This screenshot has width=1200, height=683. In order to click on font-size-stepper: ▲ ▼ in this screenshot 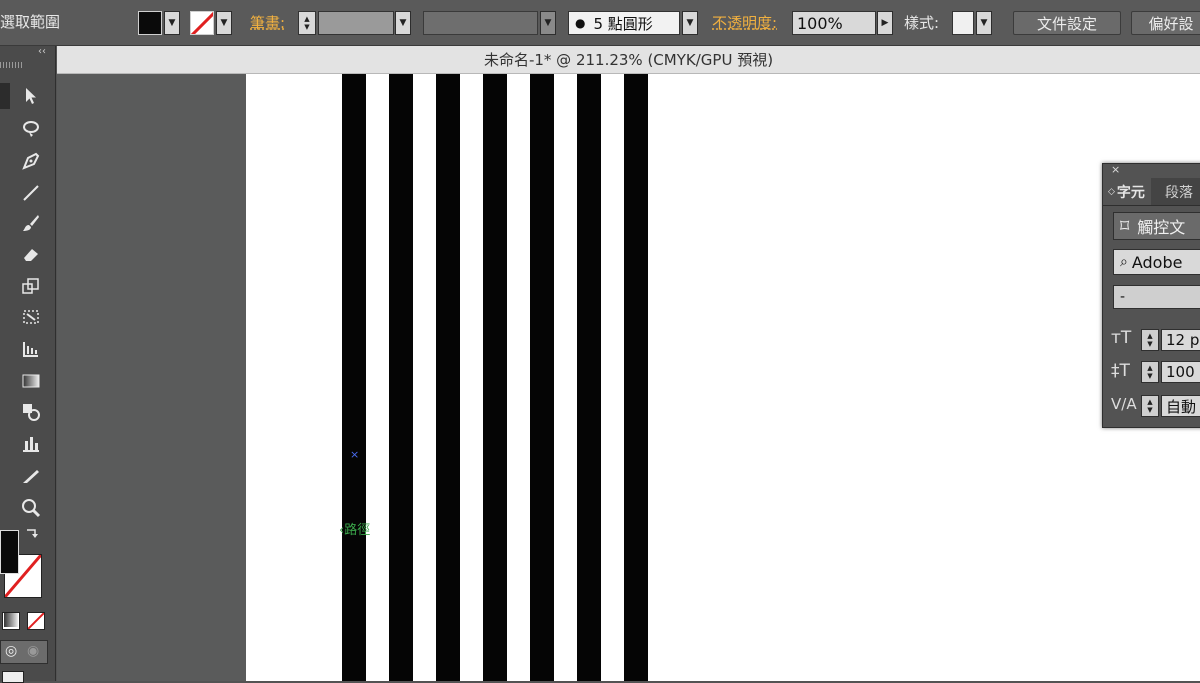, I will do `click(1150, 340)`.